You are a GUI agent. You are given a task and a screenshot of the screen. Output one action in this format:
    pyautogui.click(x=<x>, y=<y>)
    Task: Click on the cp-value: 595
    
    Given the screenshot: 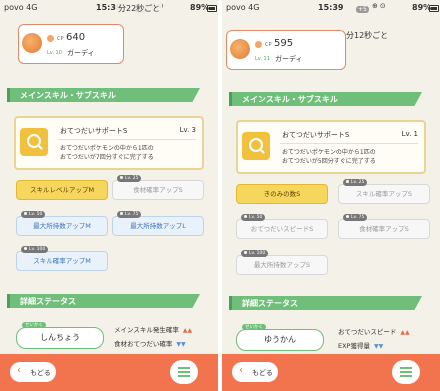 What is the action you would take?
    pyautogui.click(x=284, y=43)
    